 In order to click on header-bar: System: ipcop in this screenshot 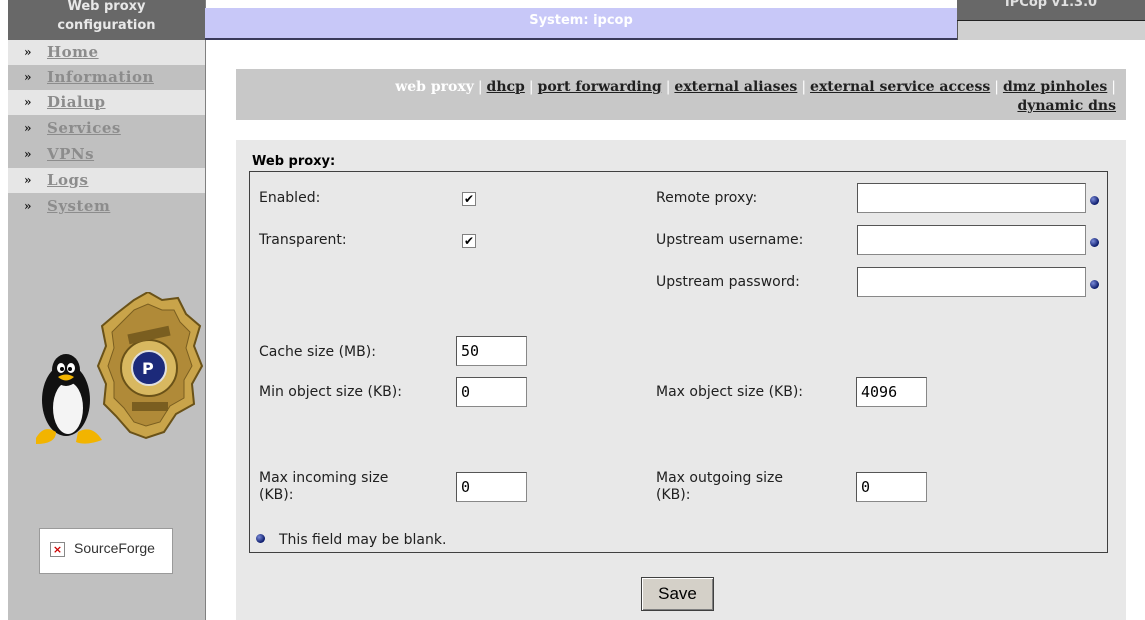, I will do `click(581, 24)`.